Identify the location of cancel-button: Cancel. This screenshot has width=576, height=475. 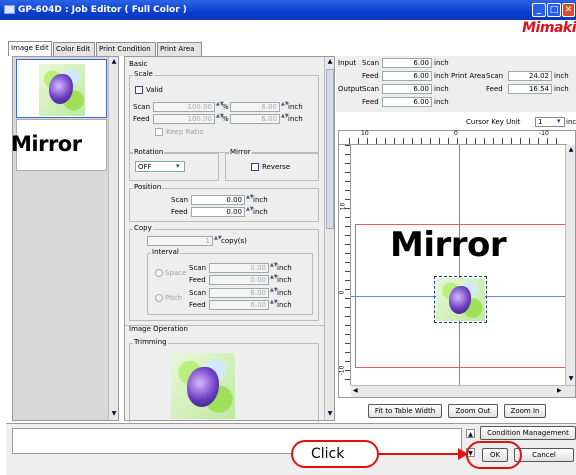
(544, 455).